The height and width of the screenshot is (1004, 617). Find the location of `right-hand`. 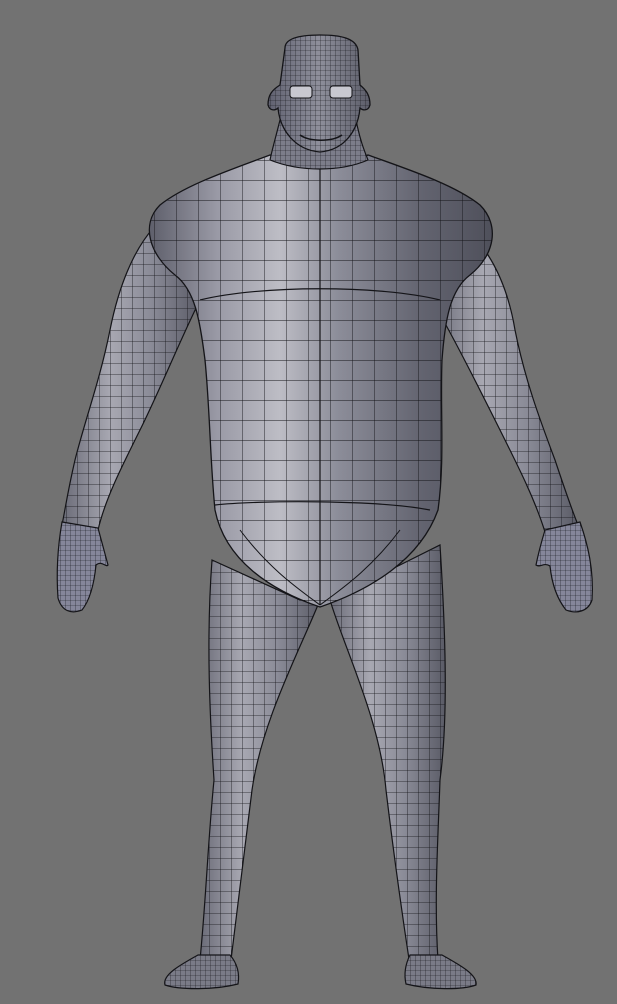

right-hand is located at coordinates (564, 567).